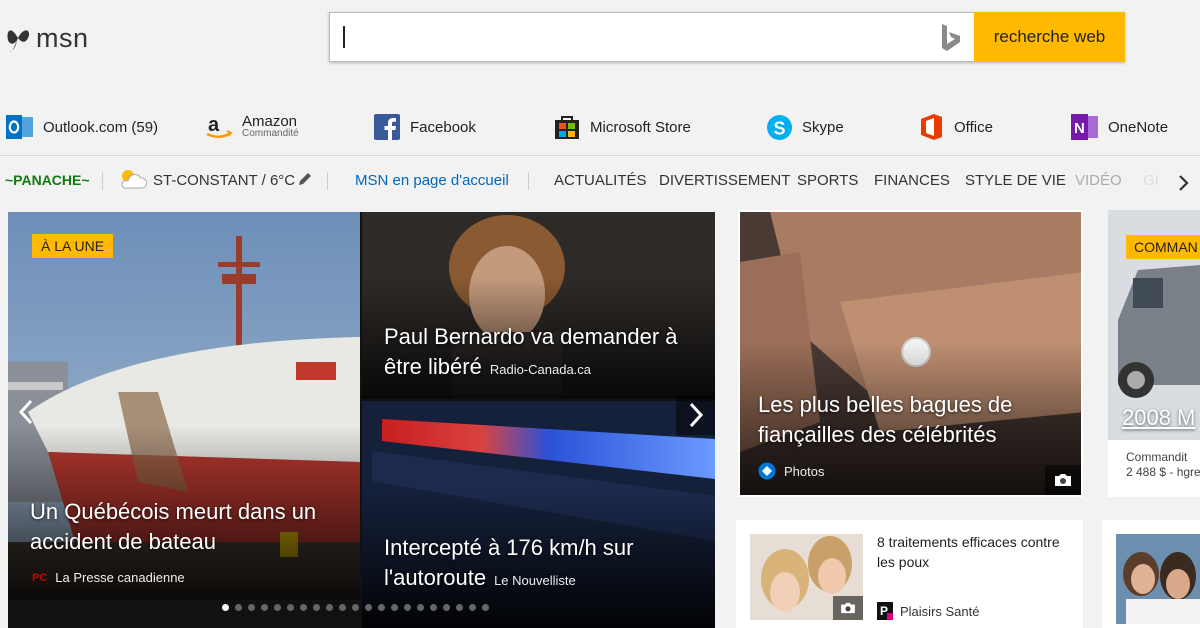  Describe the element at coordinates (1079, 128) in the screenshot. I see `svg-text: N` at that location.